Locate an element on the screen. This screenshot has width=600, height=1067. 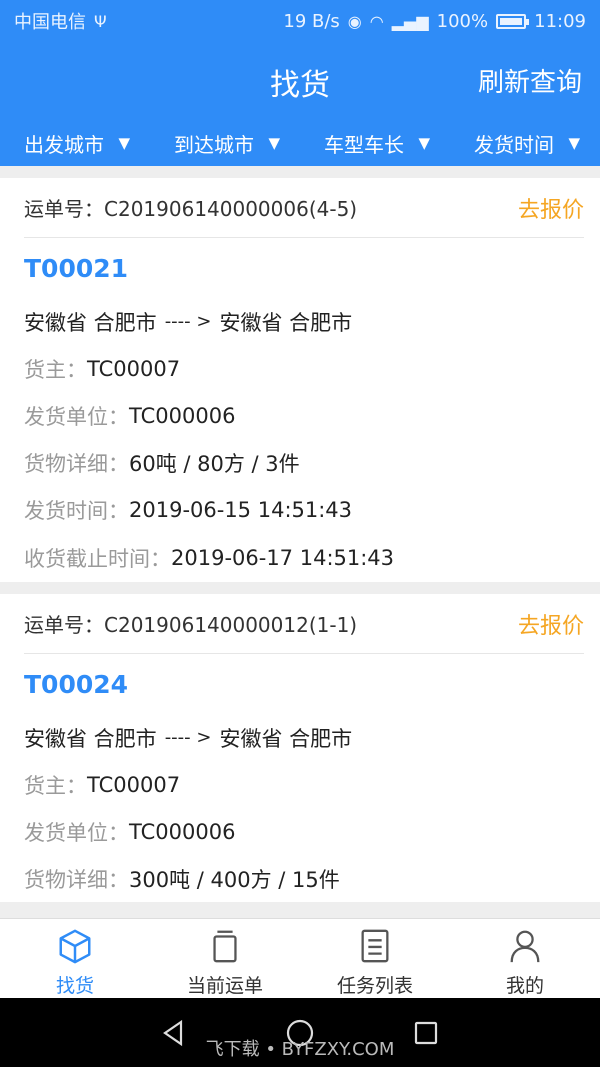
status-bar: 中国电信 Ψ 19 B/s ◉ ◠ ▂▄▆ 100% 11:09 is located at coordinates (300, 21).